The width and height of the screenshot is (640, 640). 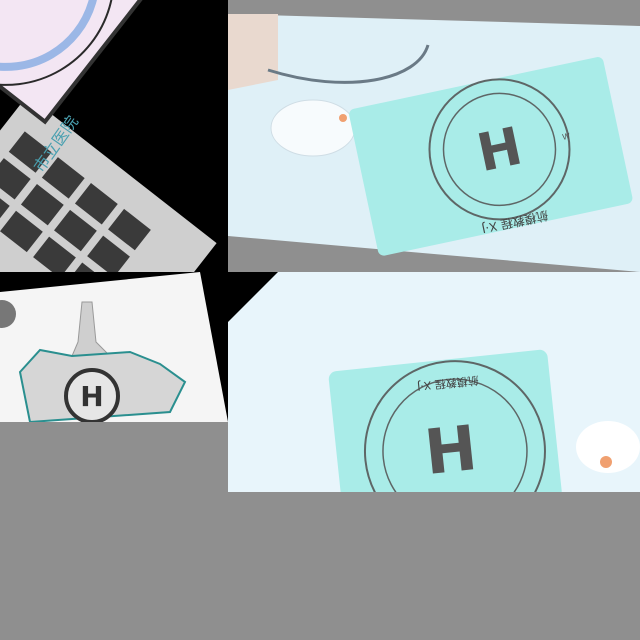 What do you see at coordinates (91, 396) in the screenshot?
I see `sign-letter: H` at bounding box center [91, 396].